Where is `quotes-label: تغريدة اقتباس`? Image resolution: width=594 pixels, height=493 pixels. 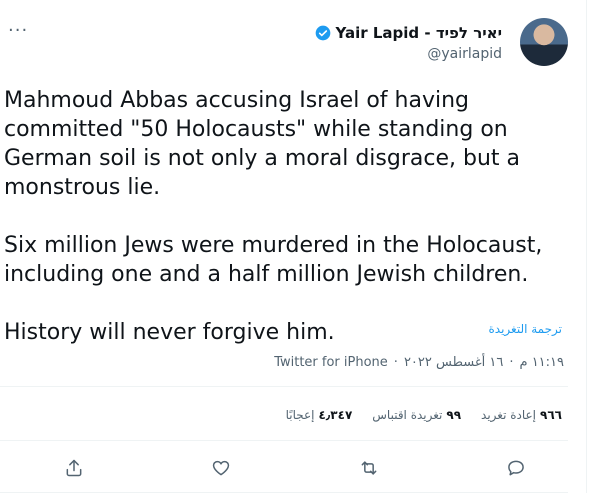
quotes-label: تغريدة اقتباس is located at coordinates (407, 415).